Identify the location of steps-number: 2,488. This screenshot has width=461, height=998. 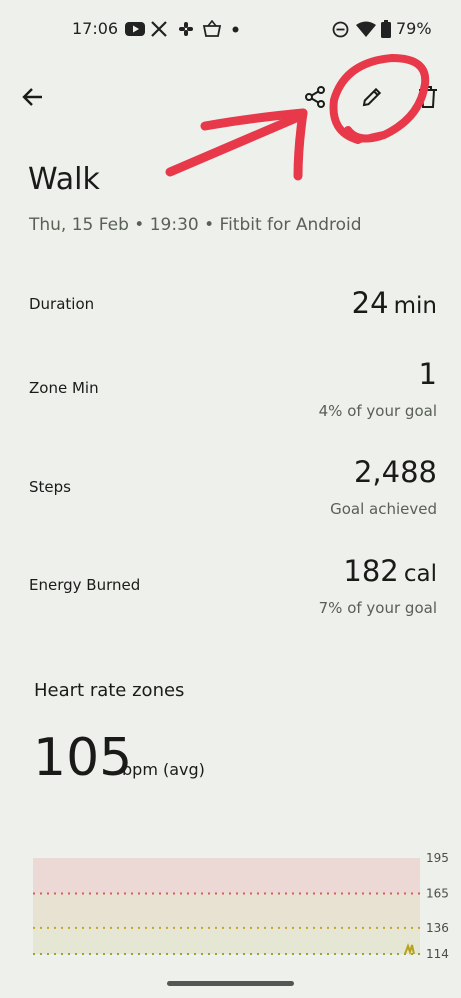
(395, 472).